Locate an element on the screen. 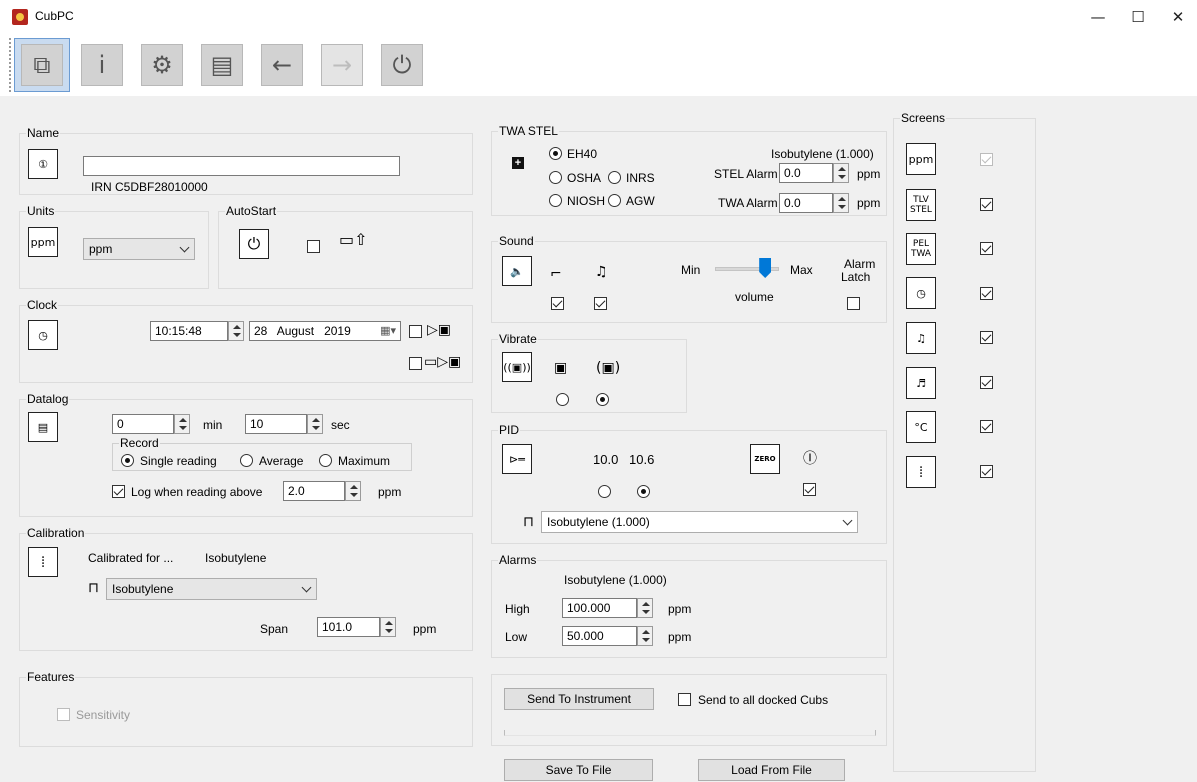  log-above-spinner is located at coordinates (353, 491).